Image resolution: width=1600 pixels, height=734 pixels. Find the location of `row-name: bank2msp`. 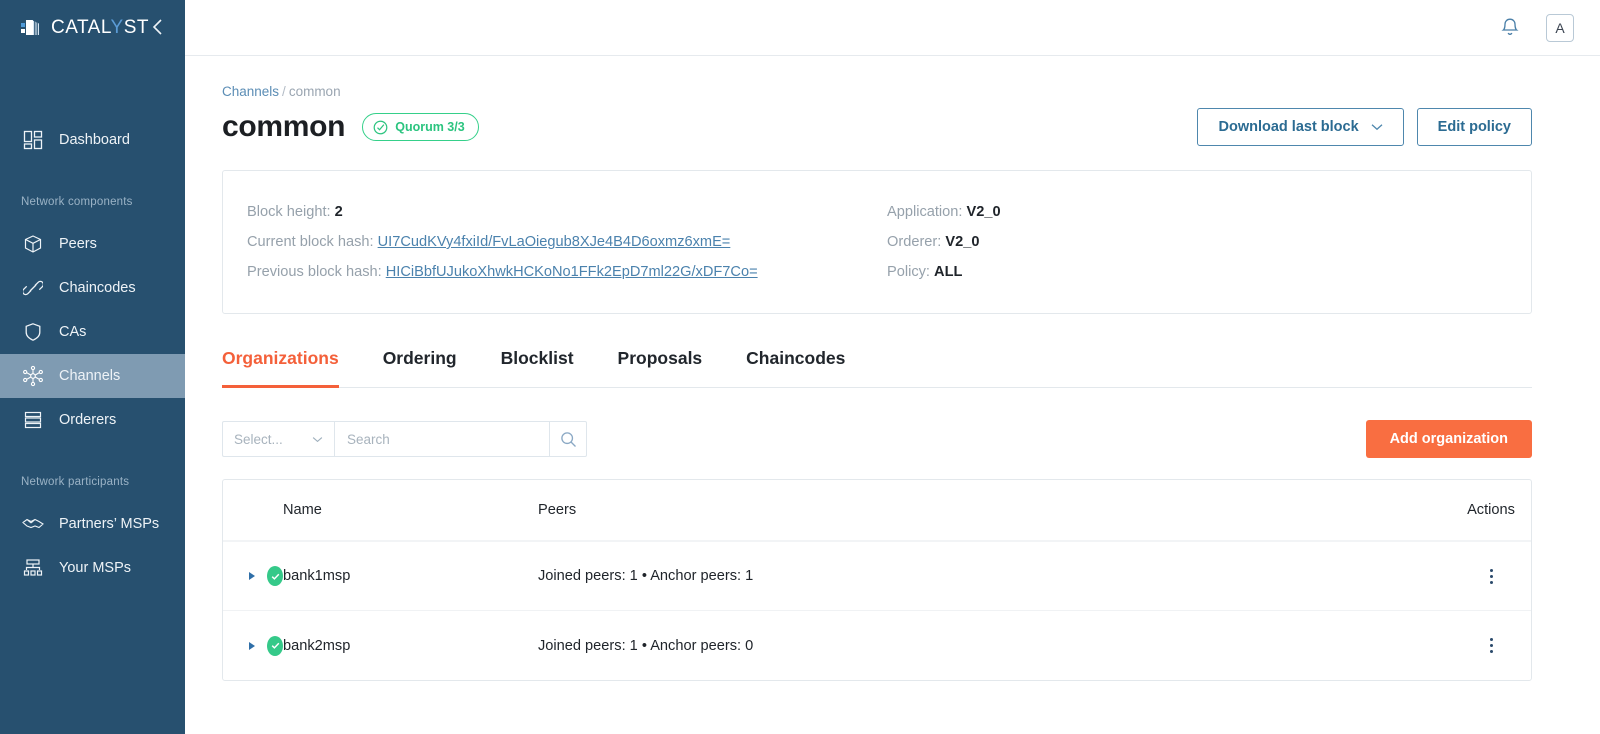

row-name: bank2msp is located at coordinates (317, 645).